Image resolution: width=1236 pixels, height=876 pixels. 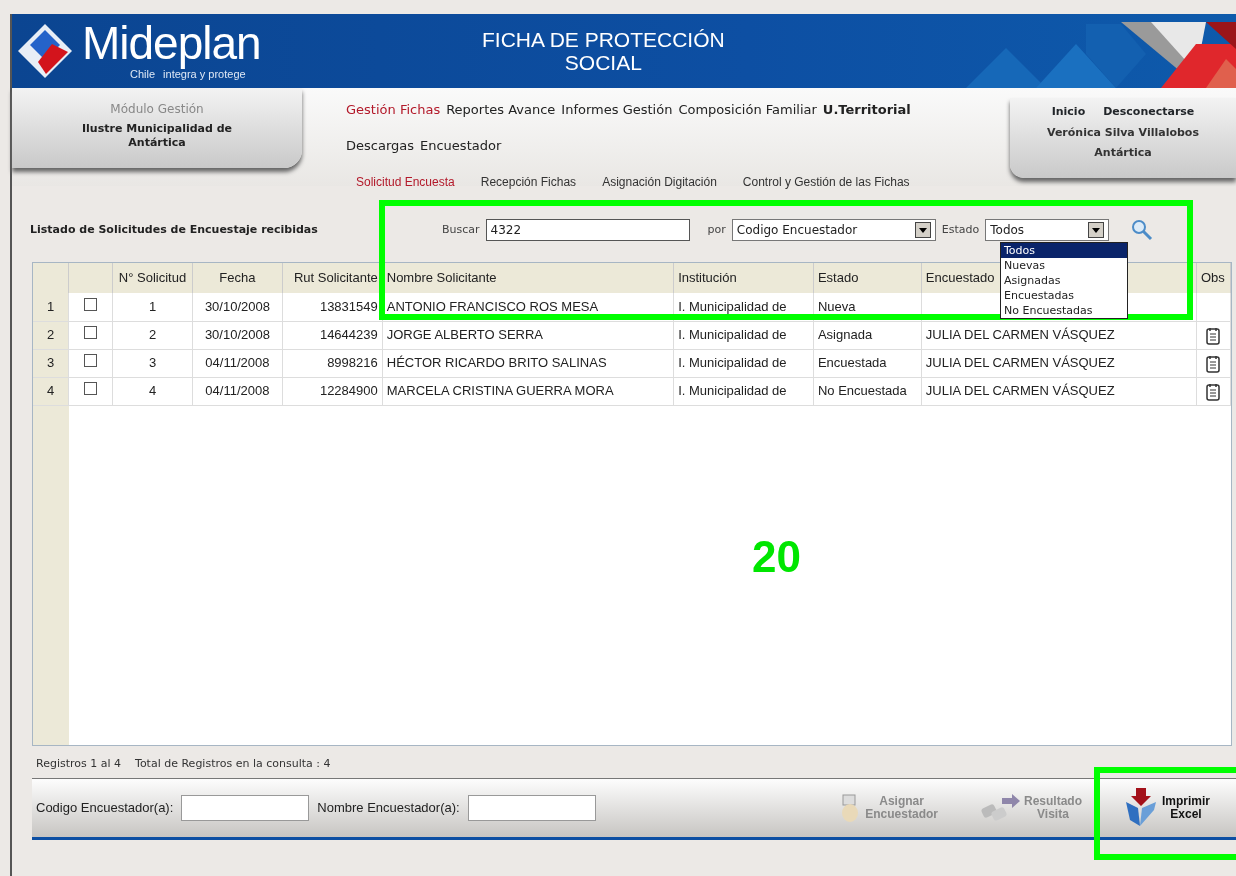 What do you see at coordinates (716, 229) in the screenshot?
I see `by-label: por` at bounding box center [716, 229].